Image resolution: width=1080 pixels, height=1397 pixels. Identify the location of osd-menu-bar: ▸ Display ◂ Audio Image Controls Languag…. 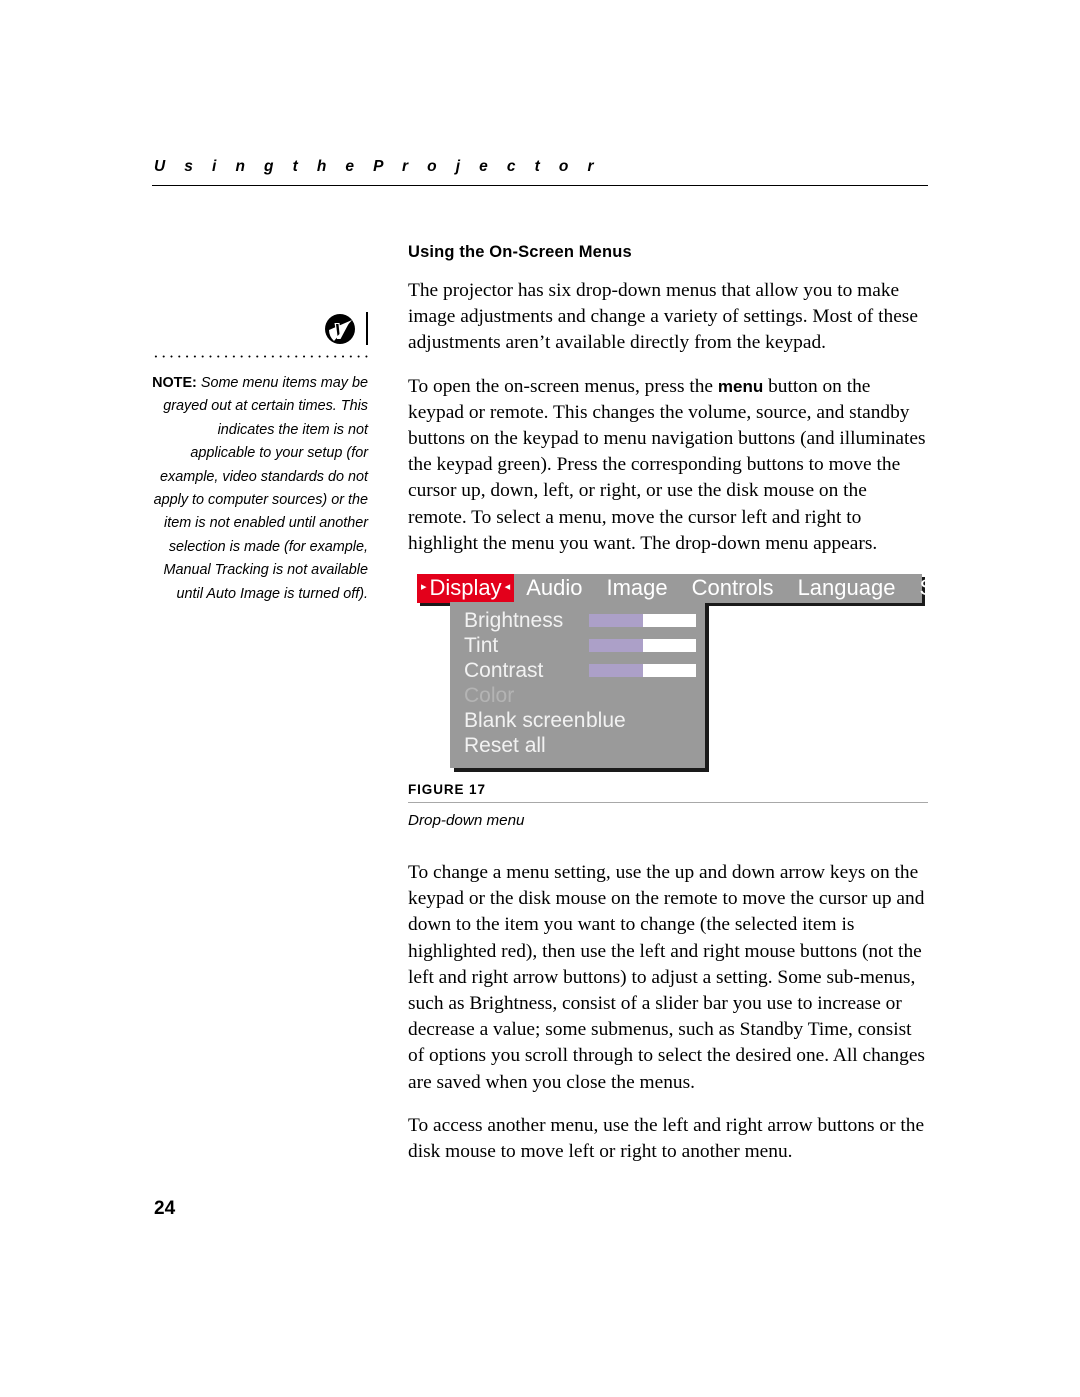
(699, 589).